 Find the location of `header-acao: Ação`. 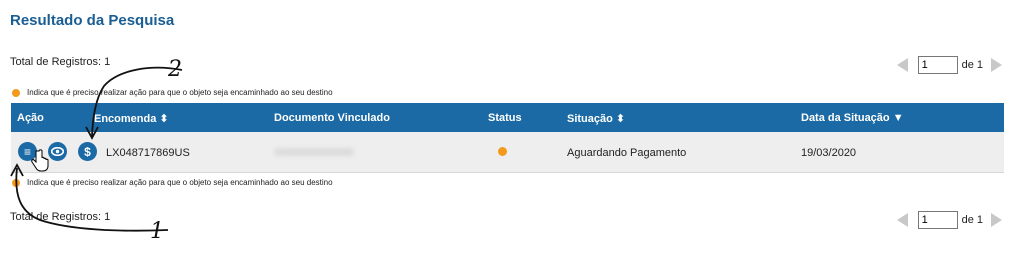

header-acao: Ação is located at coordinates (30, 118).